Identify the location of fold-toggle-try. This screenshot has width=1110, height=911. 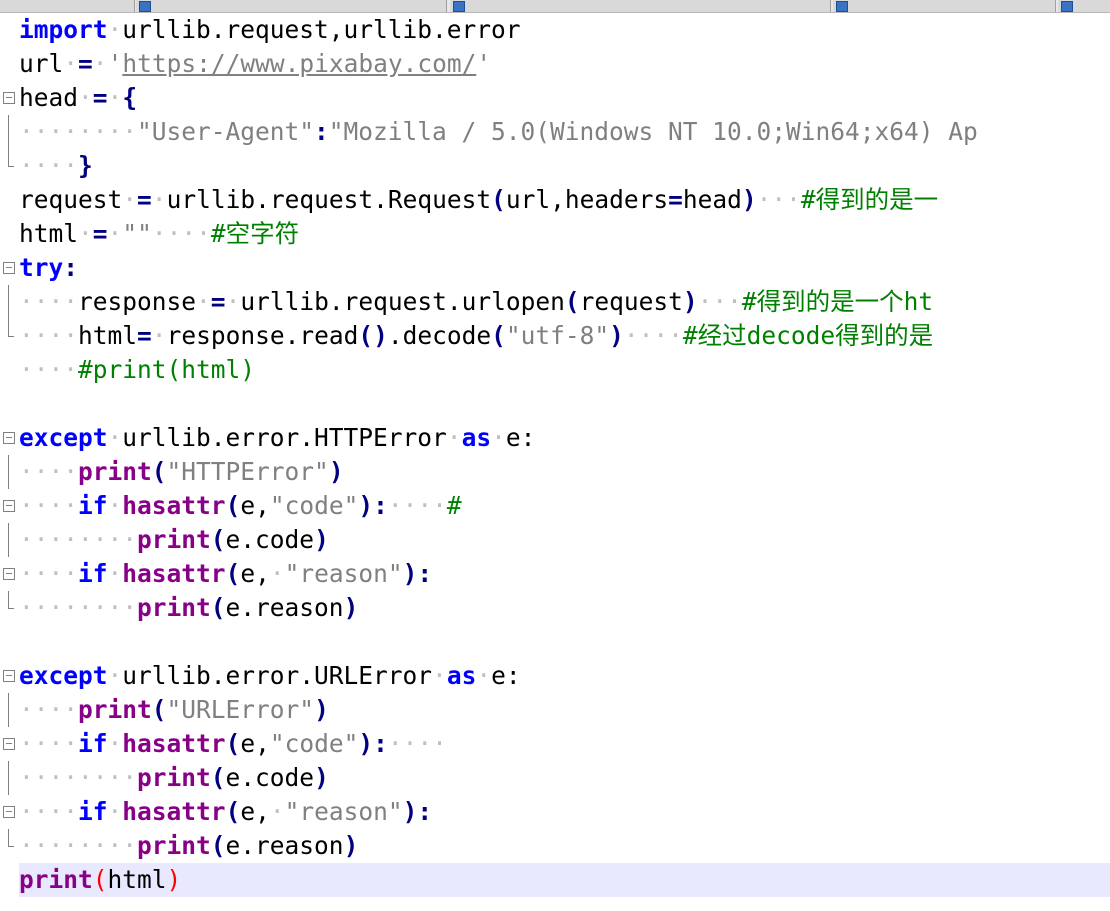
(9, 268).